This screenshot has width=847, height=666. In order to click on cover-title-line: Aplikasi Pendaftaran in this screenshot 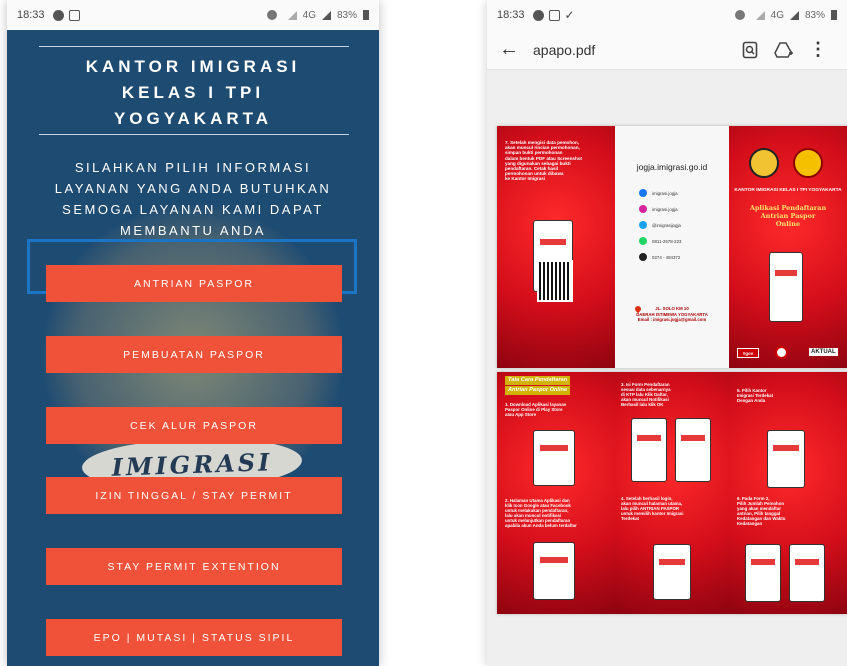, I will do `click(788, 208)`.